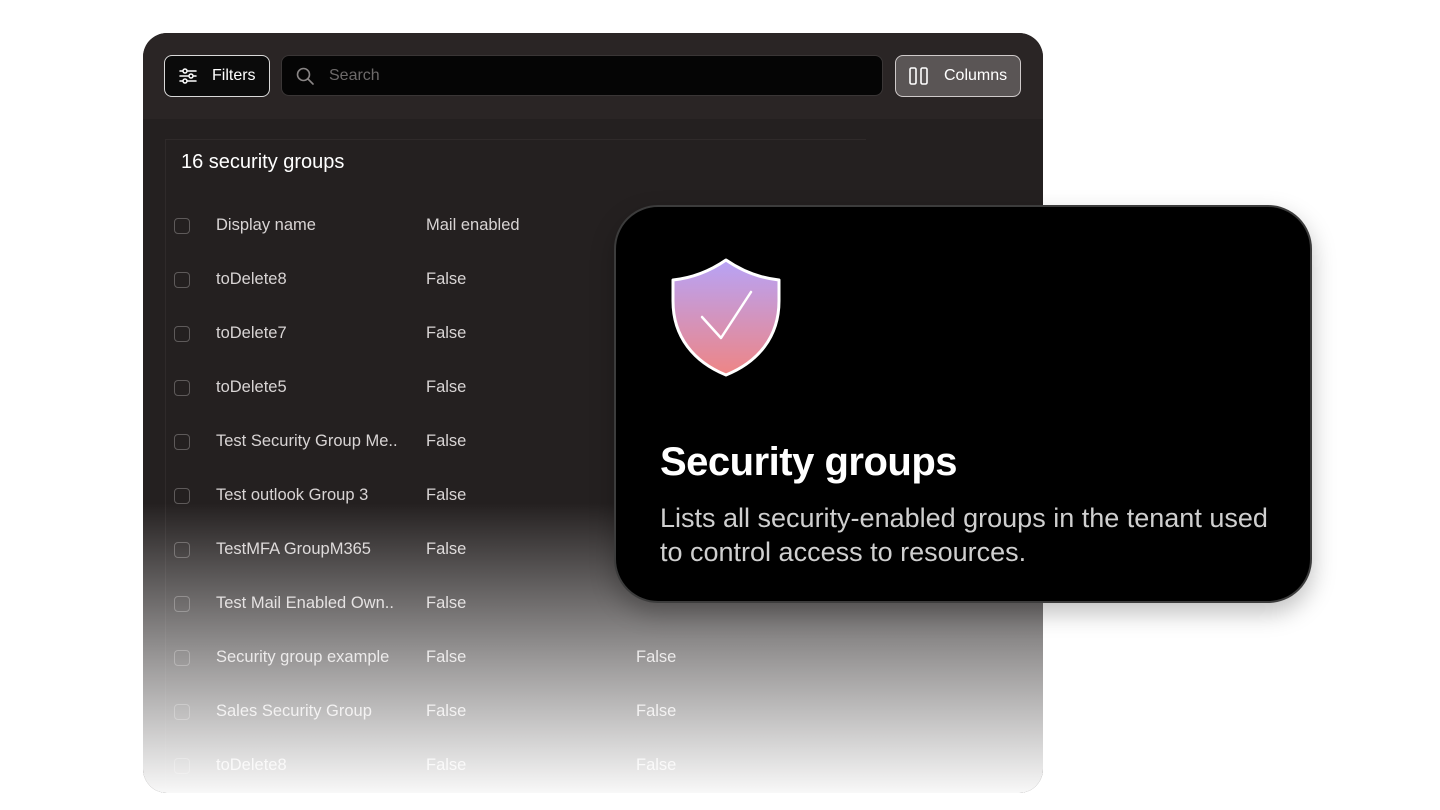 The image size is (1440, 810). I want to click on search-icon, so click(305, 76).